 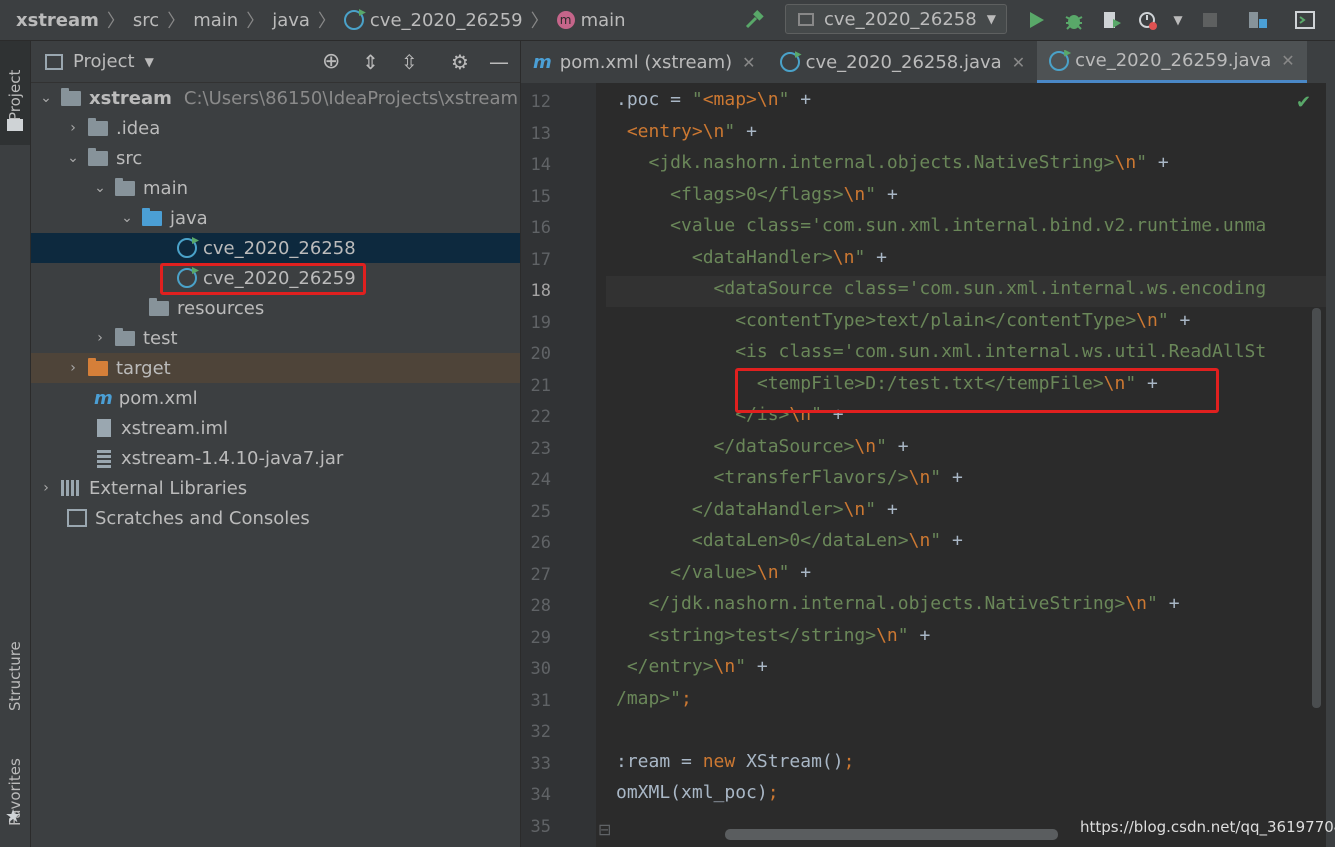 What do you see at coordinates (735, 446) in the screenshot?
I see `code-token: </dataSource>` at bounding box center [735, 446].